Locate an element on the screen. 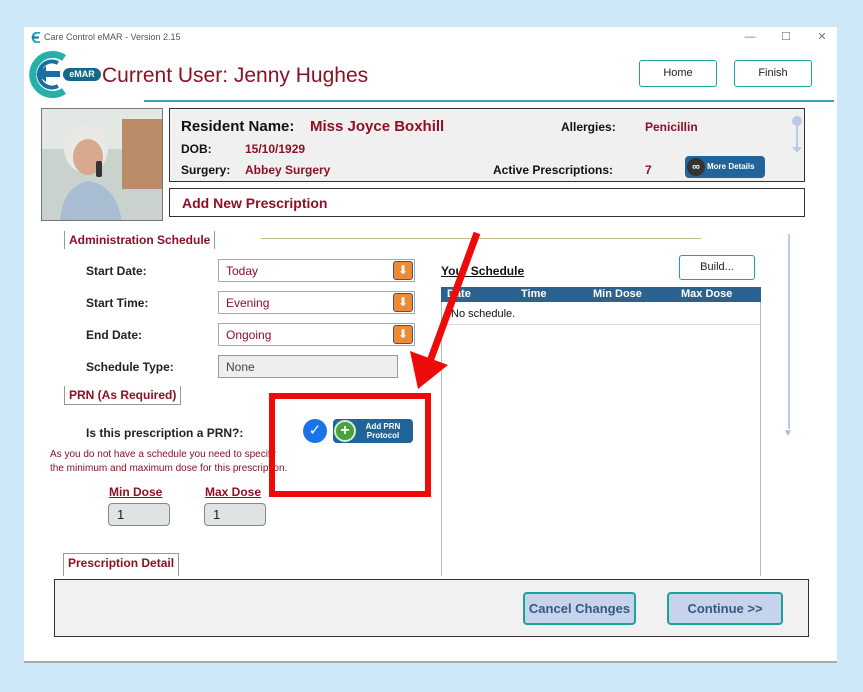 The width and height of the screenshot is (863, 692). annotation-arrow-icon is located at coordinates (445, 310).